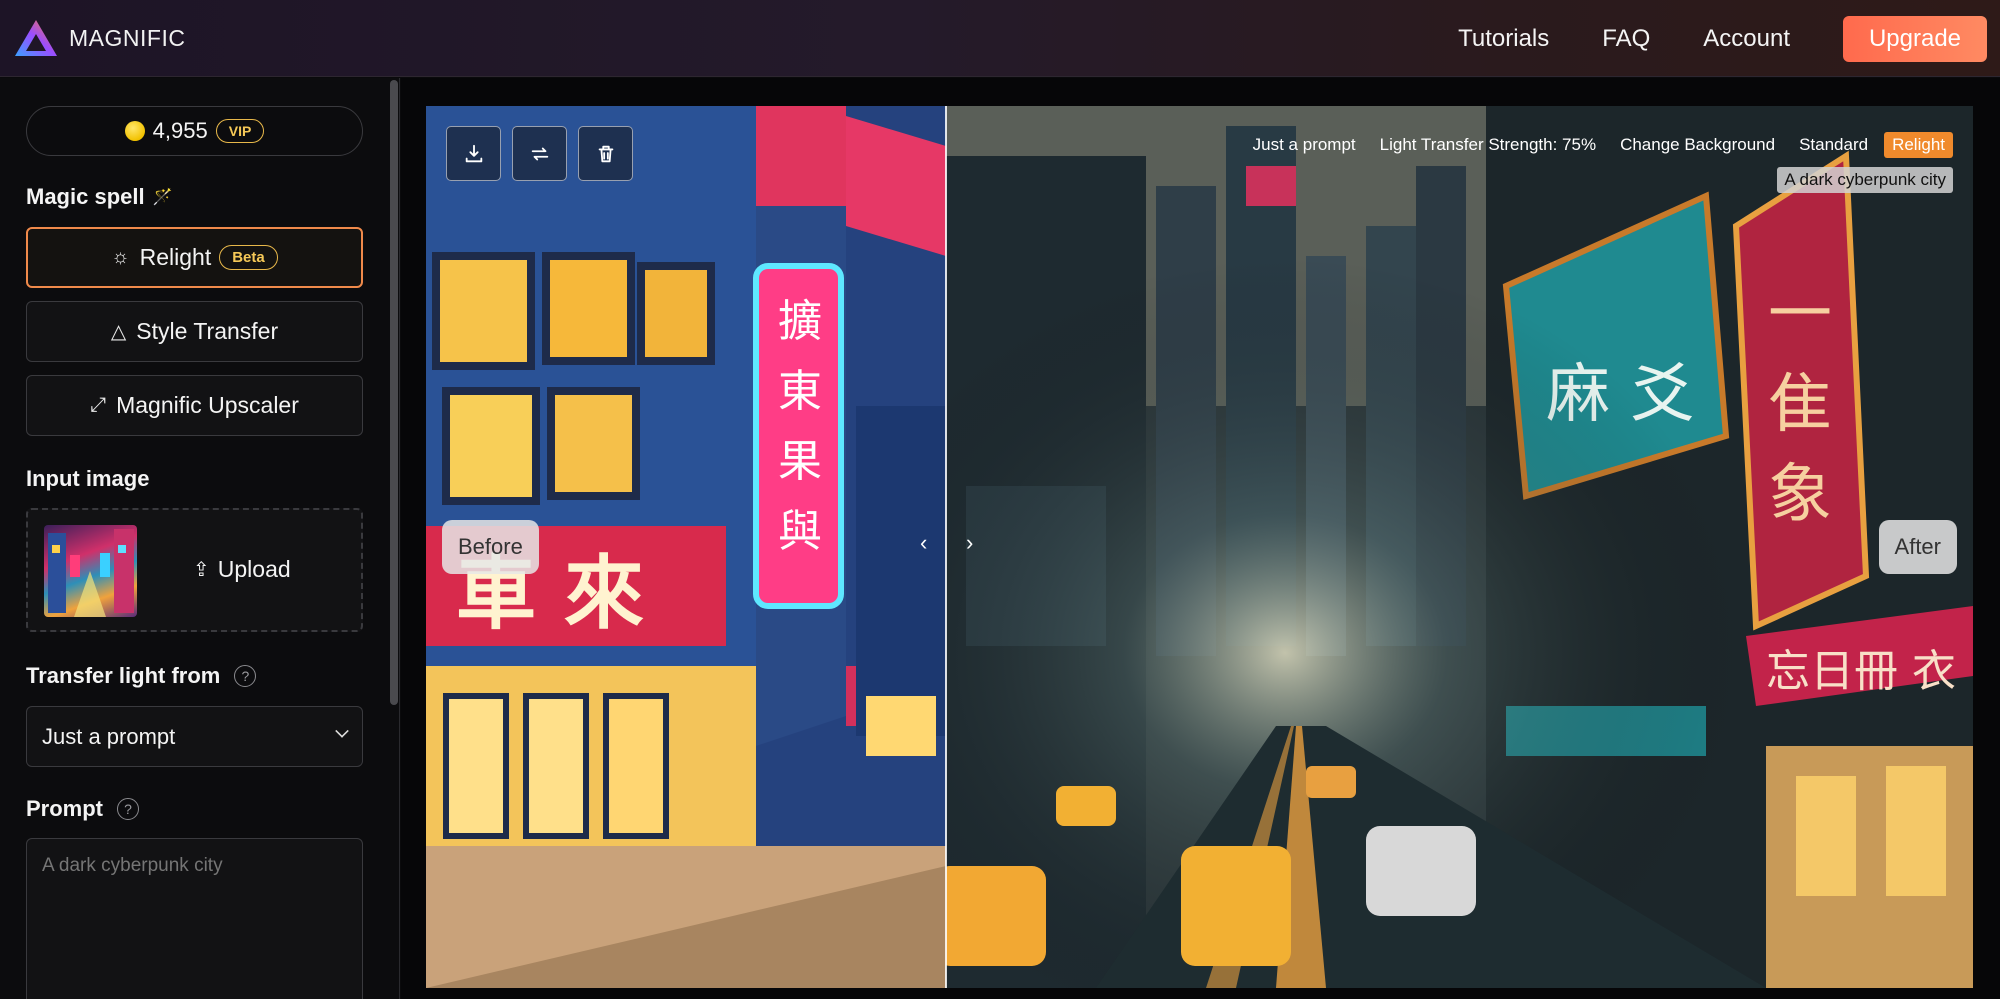 The width and height of the screenshot is (2000, 999). I want to click on prompt-heading: Prompt ?, so click(82, 809).